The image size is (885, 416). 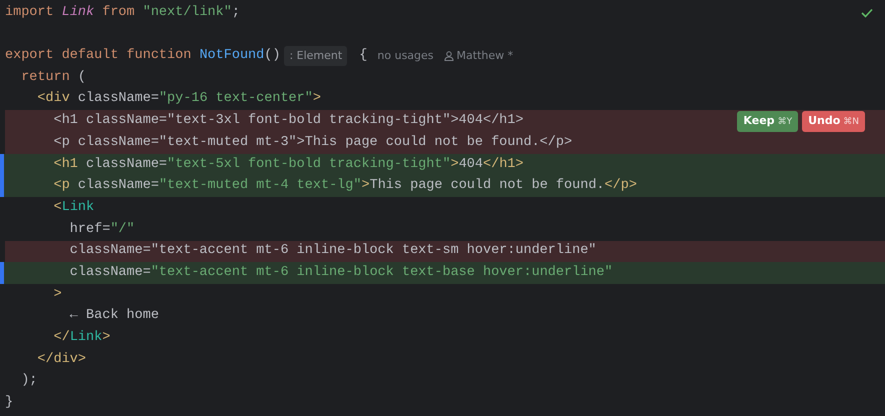 I want to click on code-text: className="text-accent mt-6 inline-block text-base hover:underline", so click(x=340, y=273).